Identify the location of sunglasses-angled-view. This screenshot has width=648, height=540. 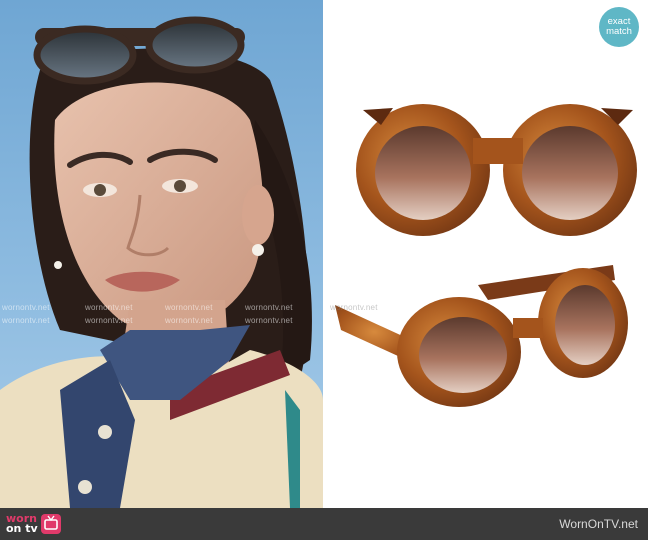
(481, 336).